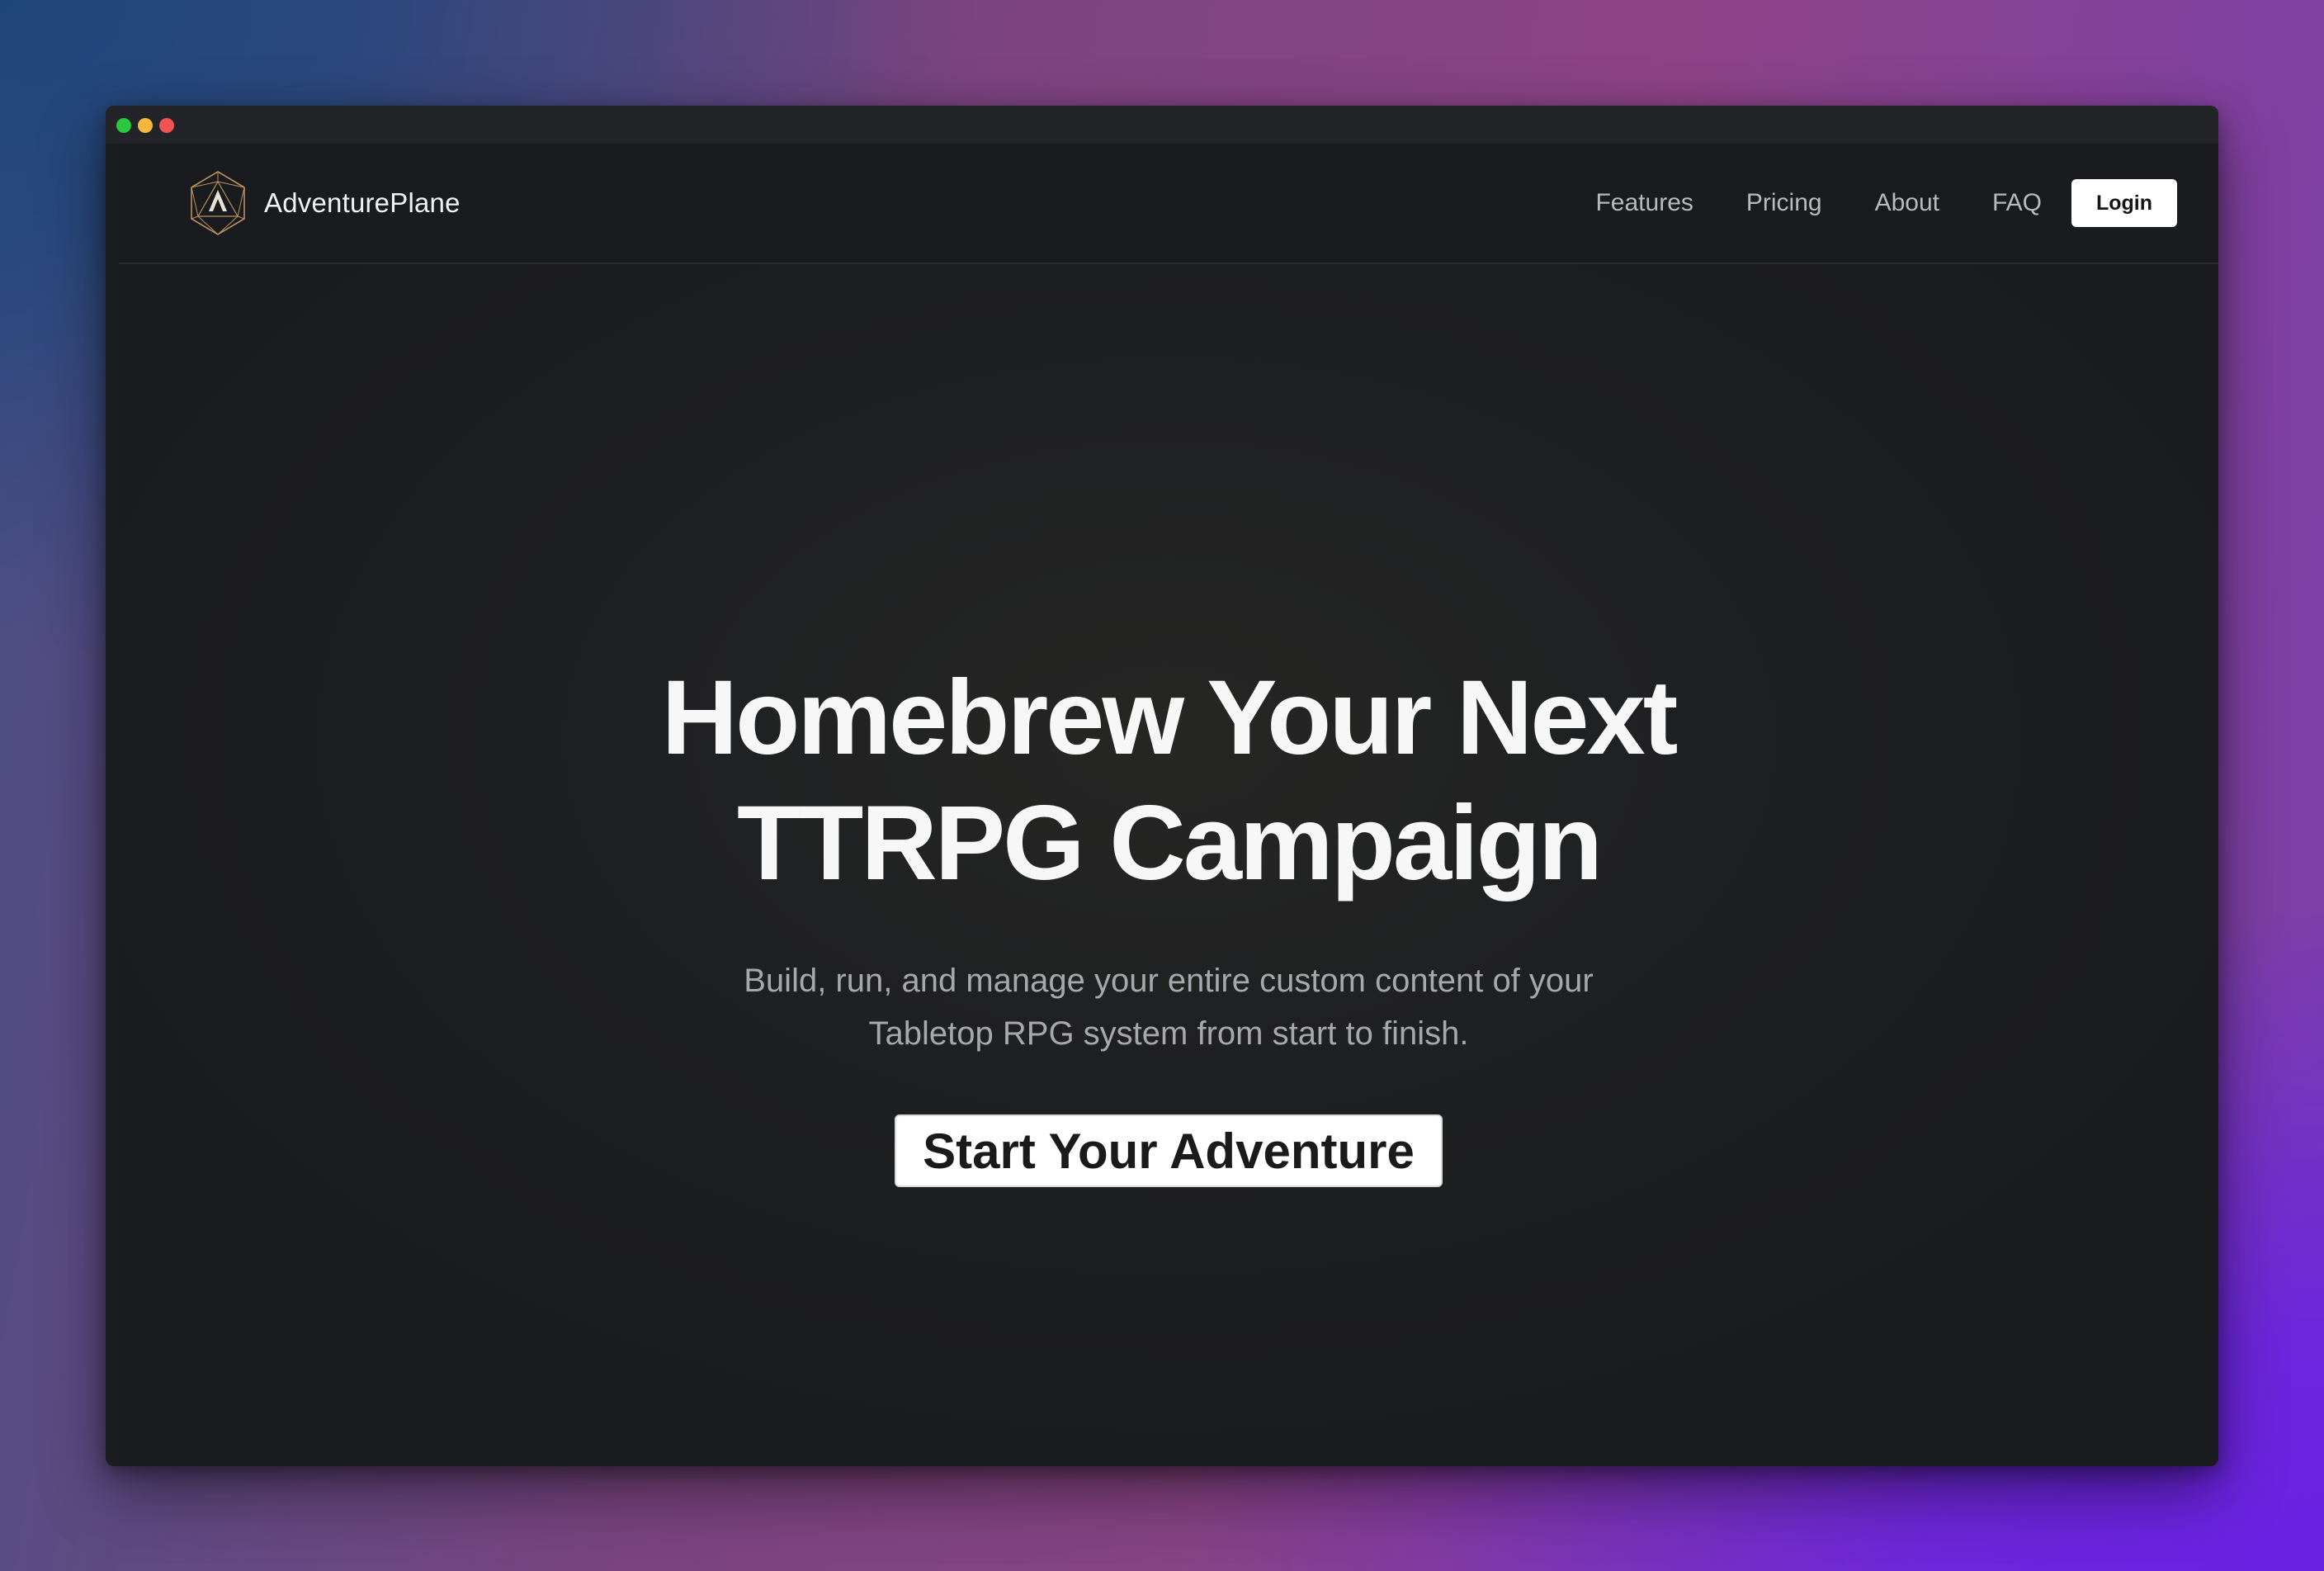 This screenshot has width=2324, height=1571. I want to click on hero-headline-line-2: TTRPG Campaign, so click(1169, 843).